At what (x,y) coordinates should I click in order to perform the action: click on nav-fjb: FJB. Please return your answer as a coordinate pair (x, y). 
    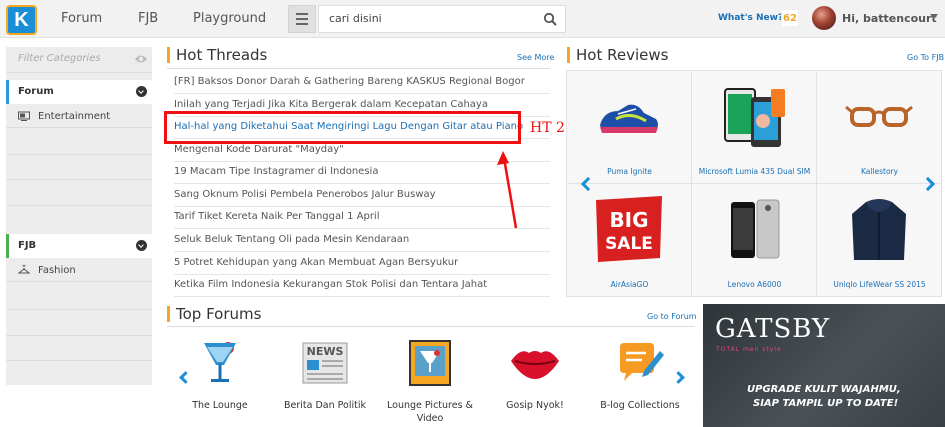
    Looking at the image, I should click on (148, 18).